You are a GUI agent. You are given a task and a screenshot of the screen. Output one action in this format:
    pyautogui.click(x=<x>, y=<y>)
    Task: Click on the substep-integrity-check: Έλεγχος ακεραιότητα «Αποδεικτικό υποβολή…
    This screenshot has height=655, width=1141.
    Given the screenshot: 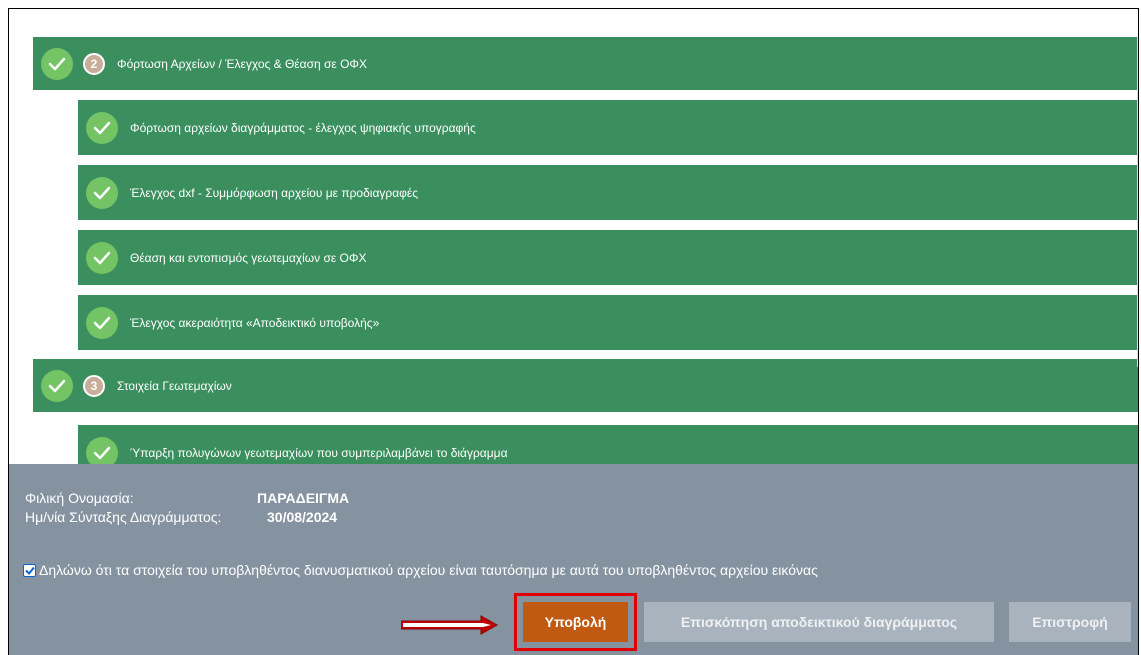 What is the action you would take?
    pyautogui.click(x=608, y=322)
    